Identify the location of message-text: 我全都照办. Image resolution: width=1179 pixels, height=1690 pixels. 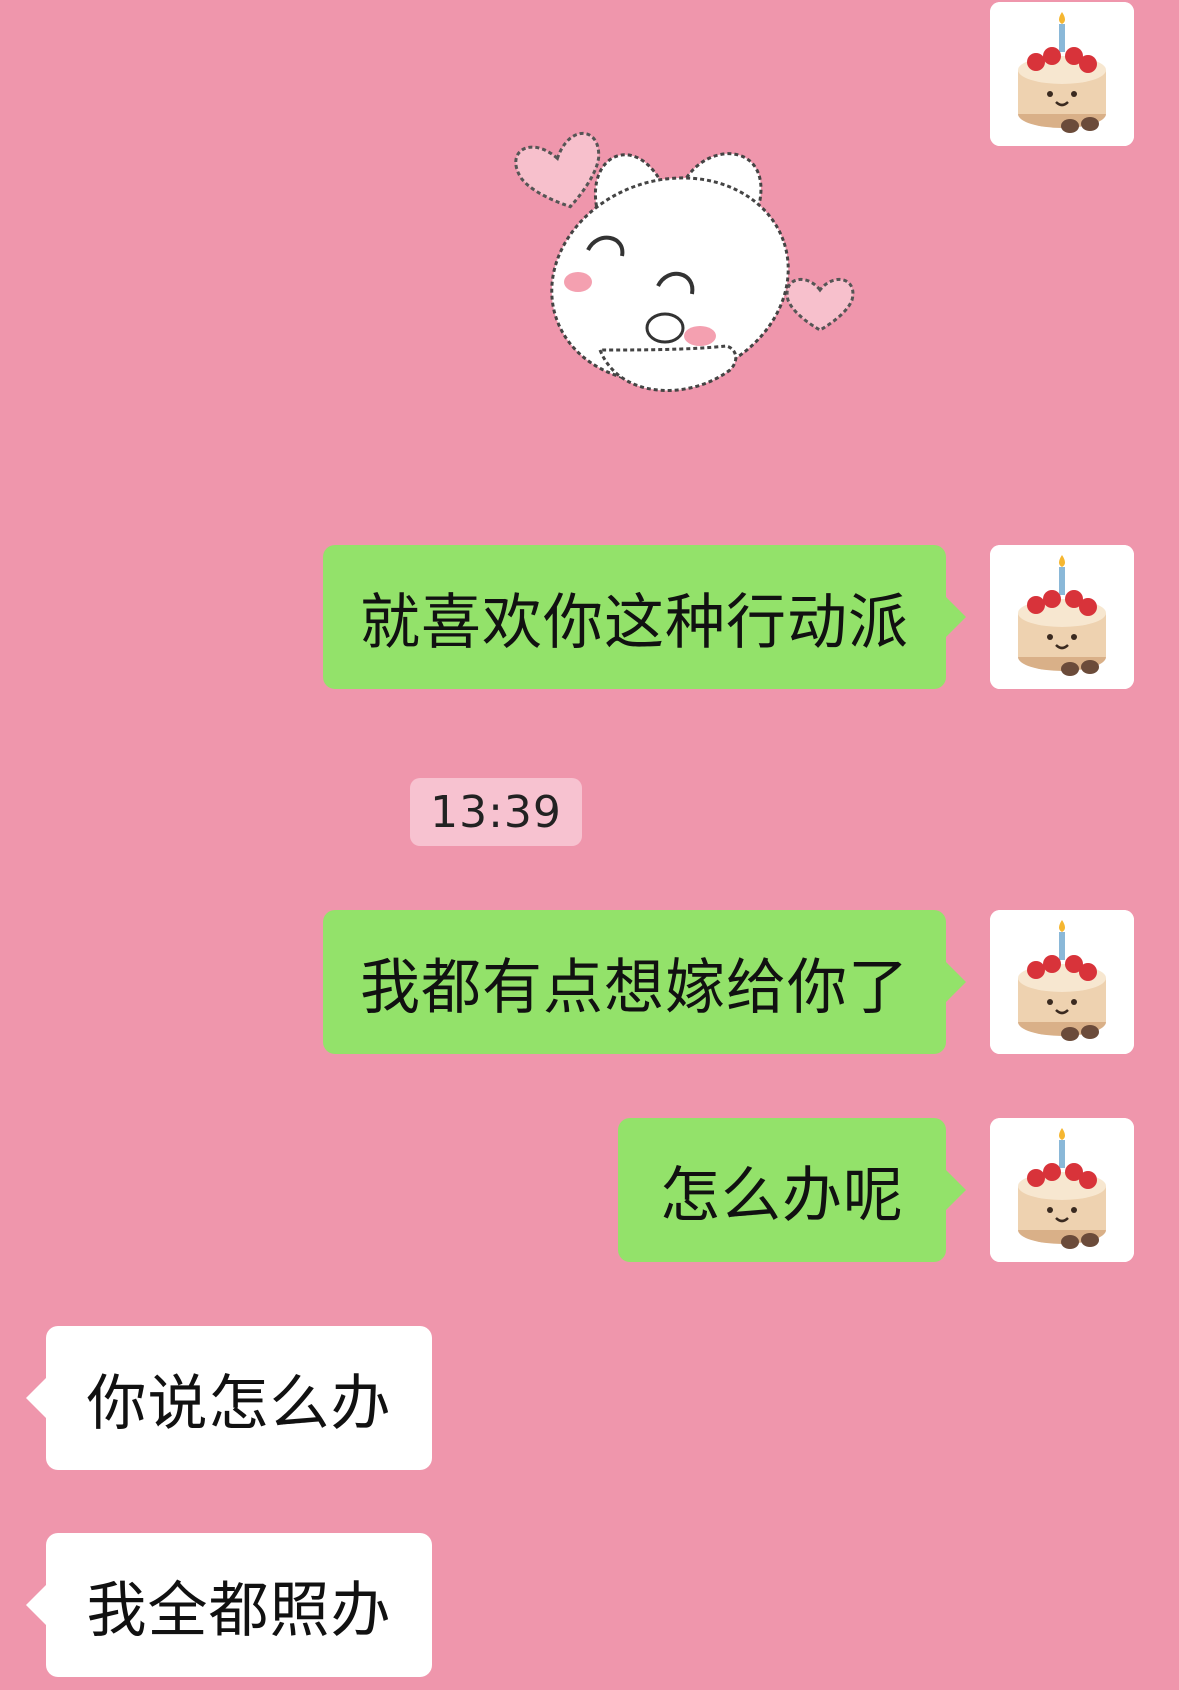
(239, 1610).